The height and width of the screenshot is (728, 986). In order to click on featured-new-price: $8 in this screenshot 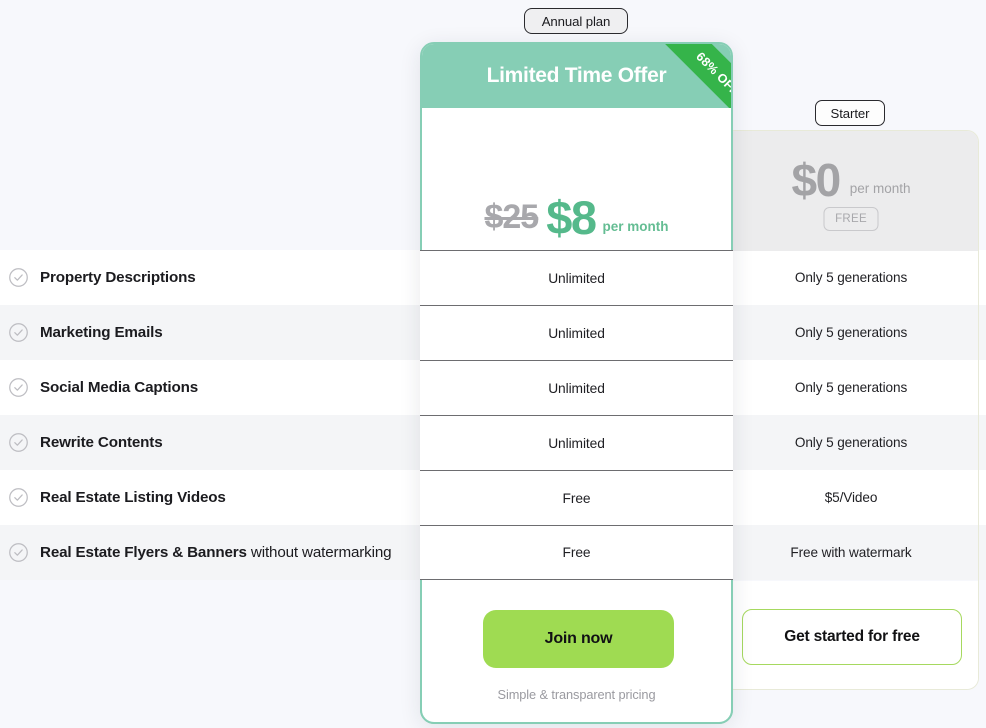, I will do `click(571, 217)`.